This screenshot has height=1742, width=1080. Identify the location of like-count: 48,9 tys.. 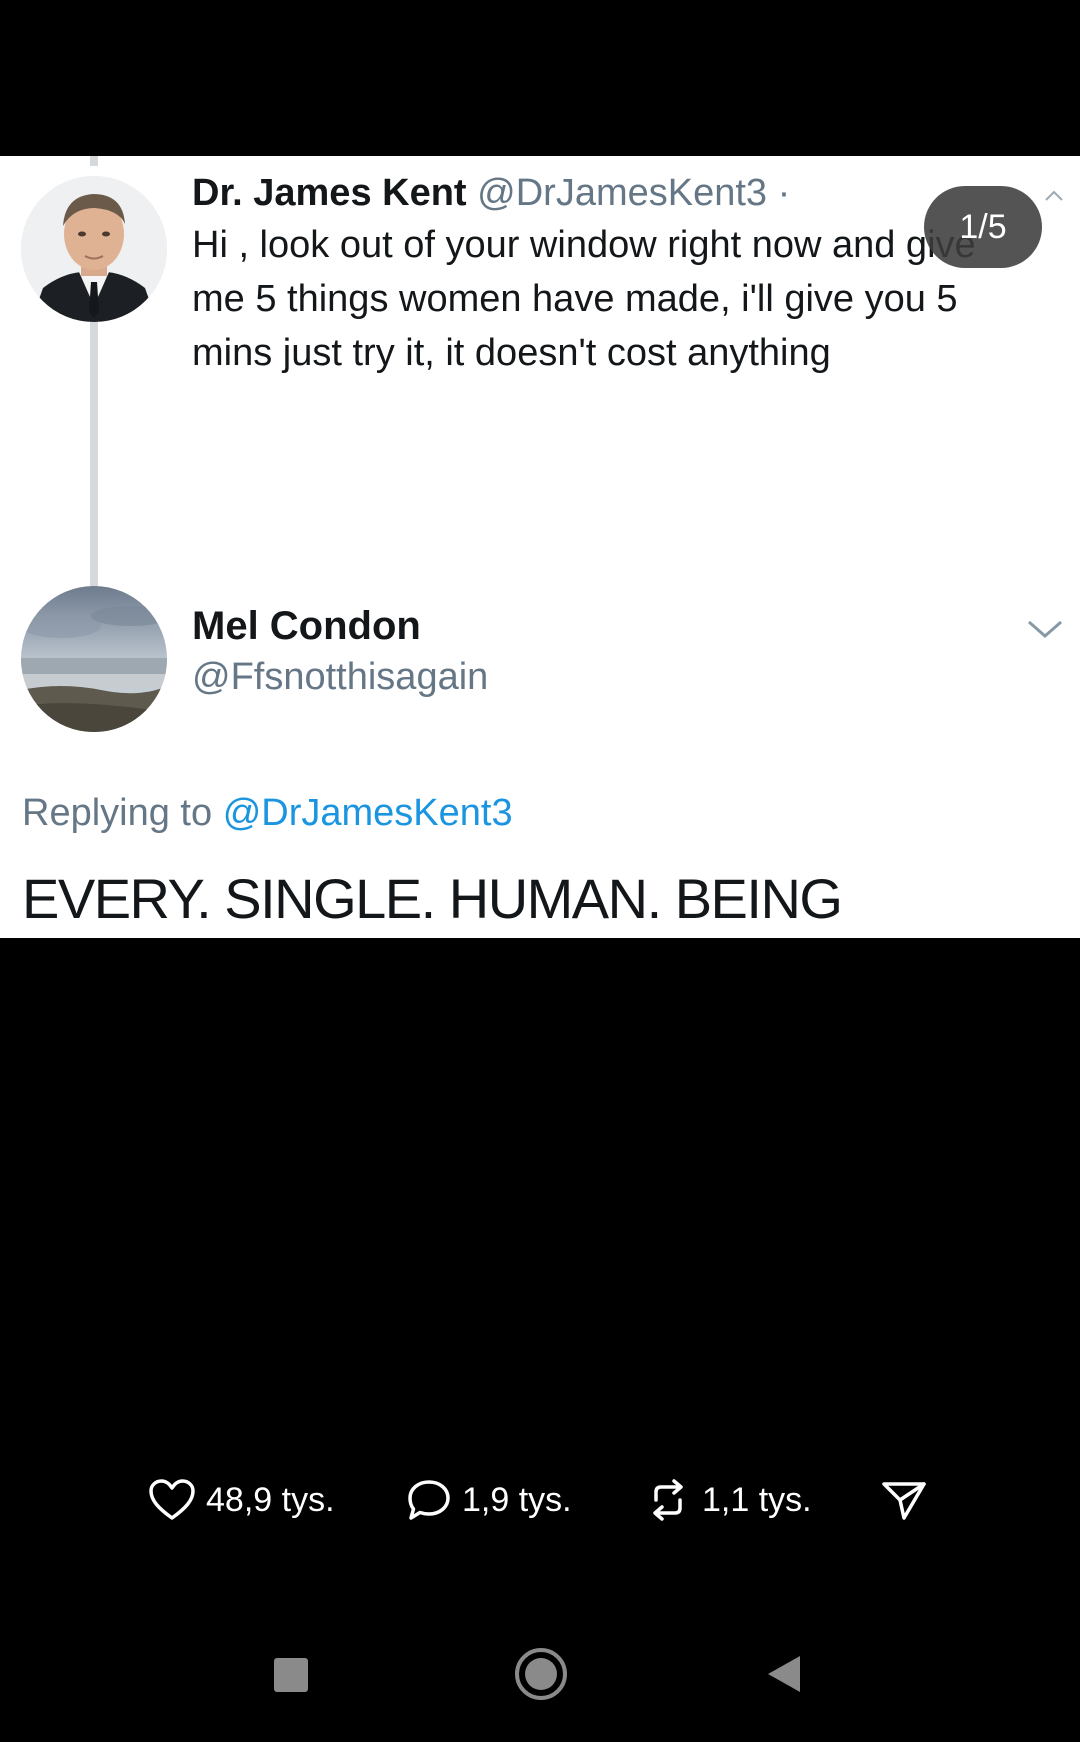
(270, 1499).